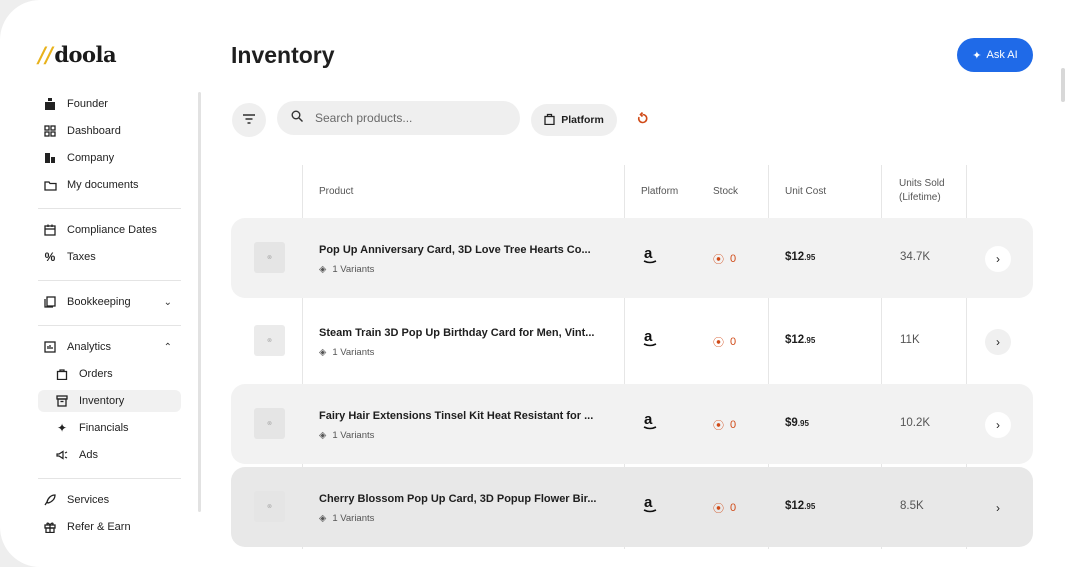 The height and width of the screenshot is (567, 1080). Describe the element at coordinates (81, 257) in the screenshot. I see `sidebar-item-label: Taxes` at that location.